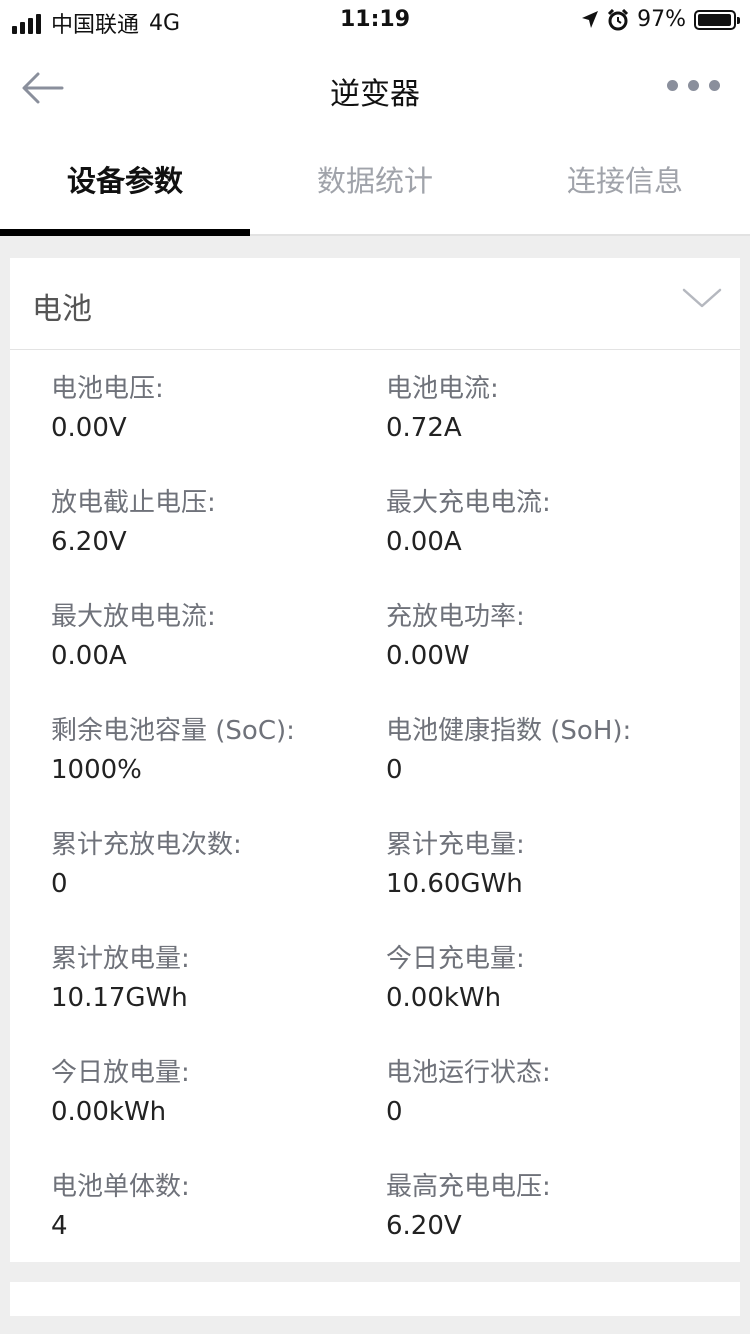 The width and height of the screenshot is (750, 1334). What do you see at coordinates (375, 304) in the screenshot?
I see `battery-section-header: 电池` at bounding box center [375, 304].